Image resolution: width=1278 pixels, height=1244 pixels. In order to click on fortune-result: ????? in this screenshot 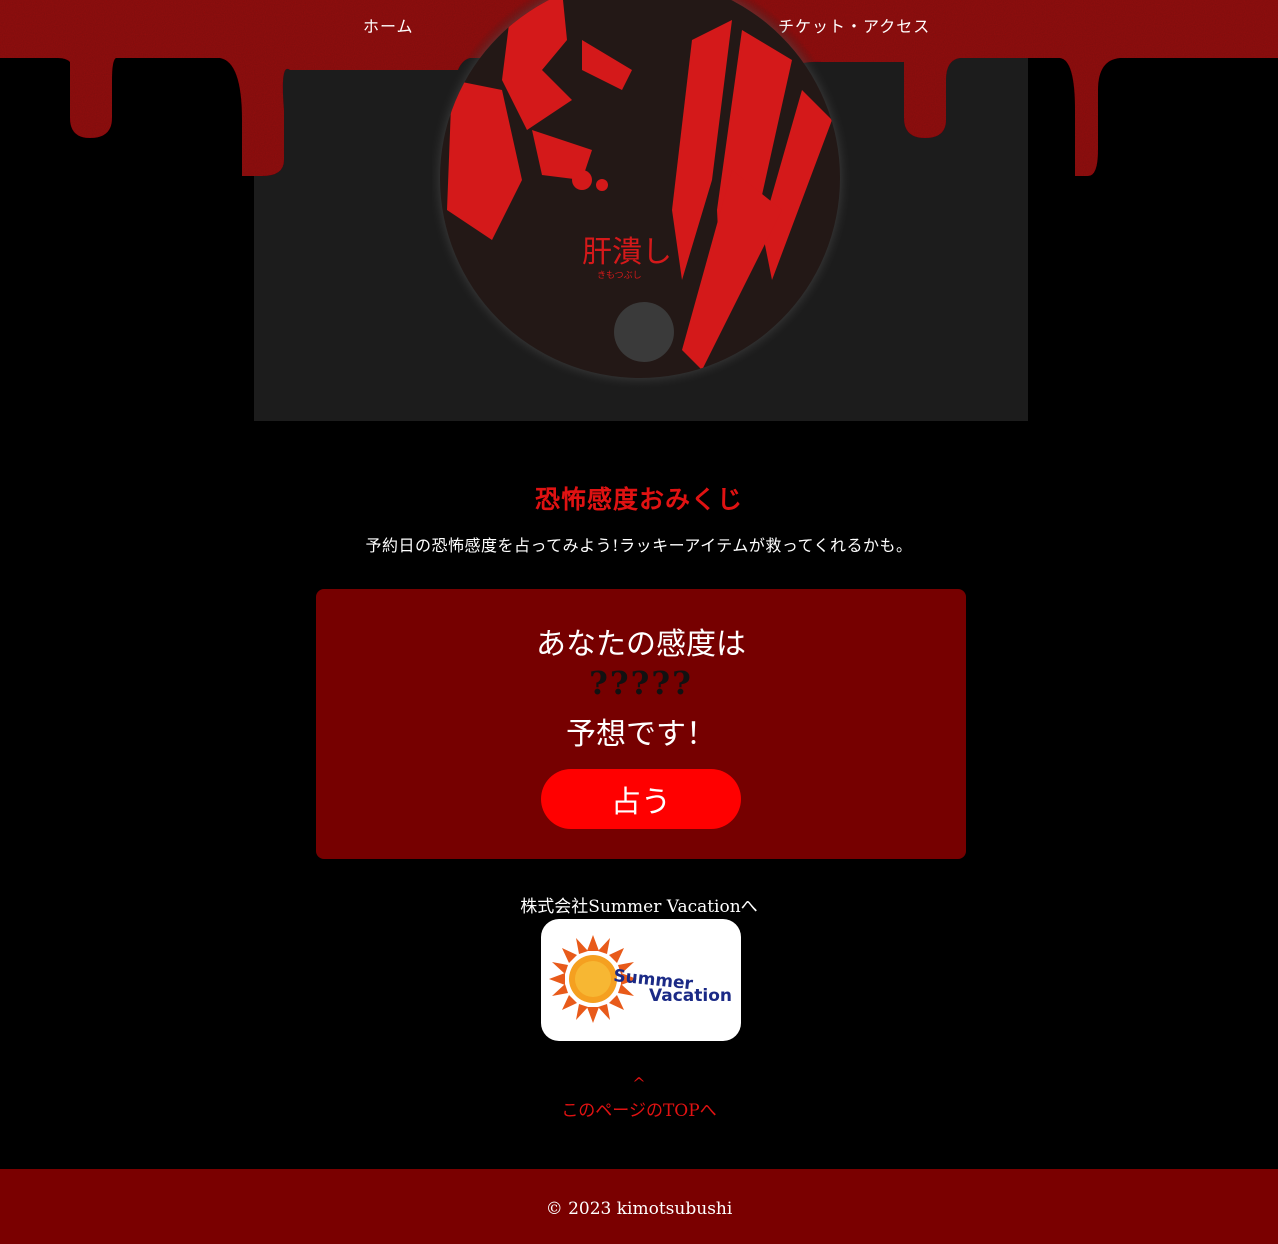, I will do `click(641, 683)`.